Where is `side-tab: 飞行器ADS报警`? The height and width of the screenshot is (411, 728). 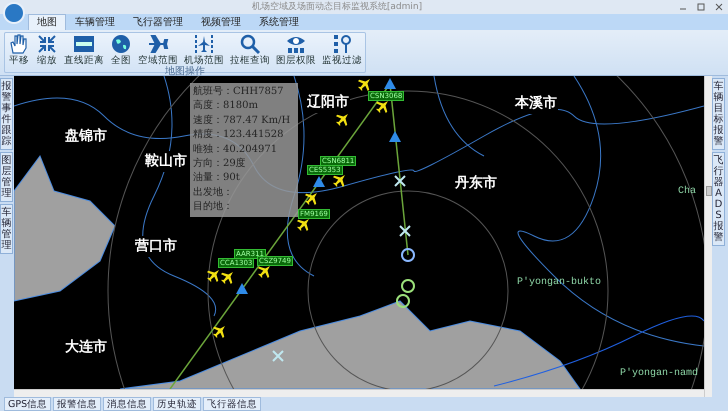
side-tab: 飞行器ADS报警 is located at coordinates (718, 199).